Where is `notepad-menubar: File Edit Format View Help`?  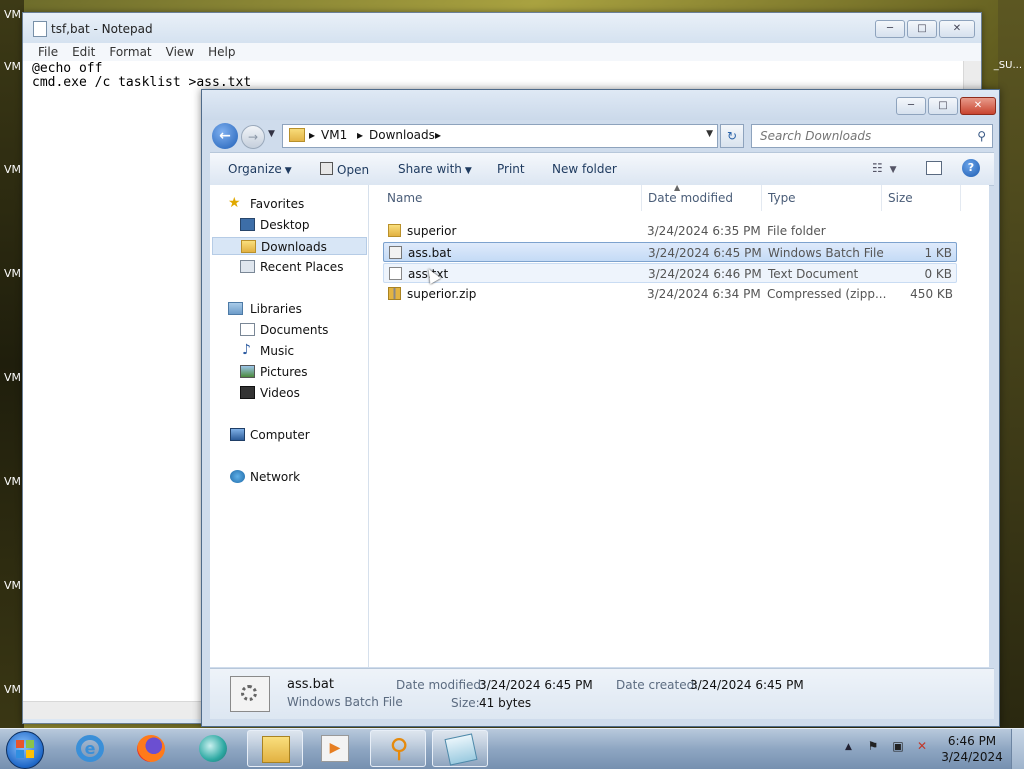 notepad-menubar: File Edit Format View Help is located at coordinates (502, 52).